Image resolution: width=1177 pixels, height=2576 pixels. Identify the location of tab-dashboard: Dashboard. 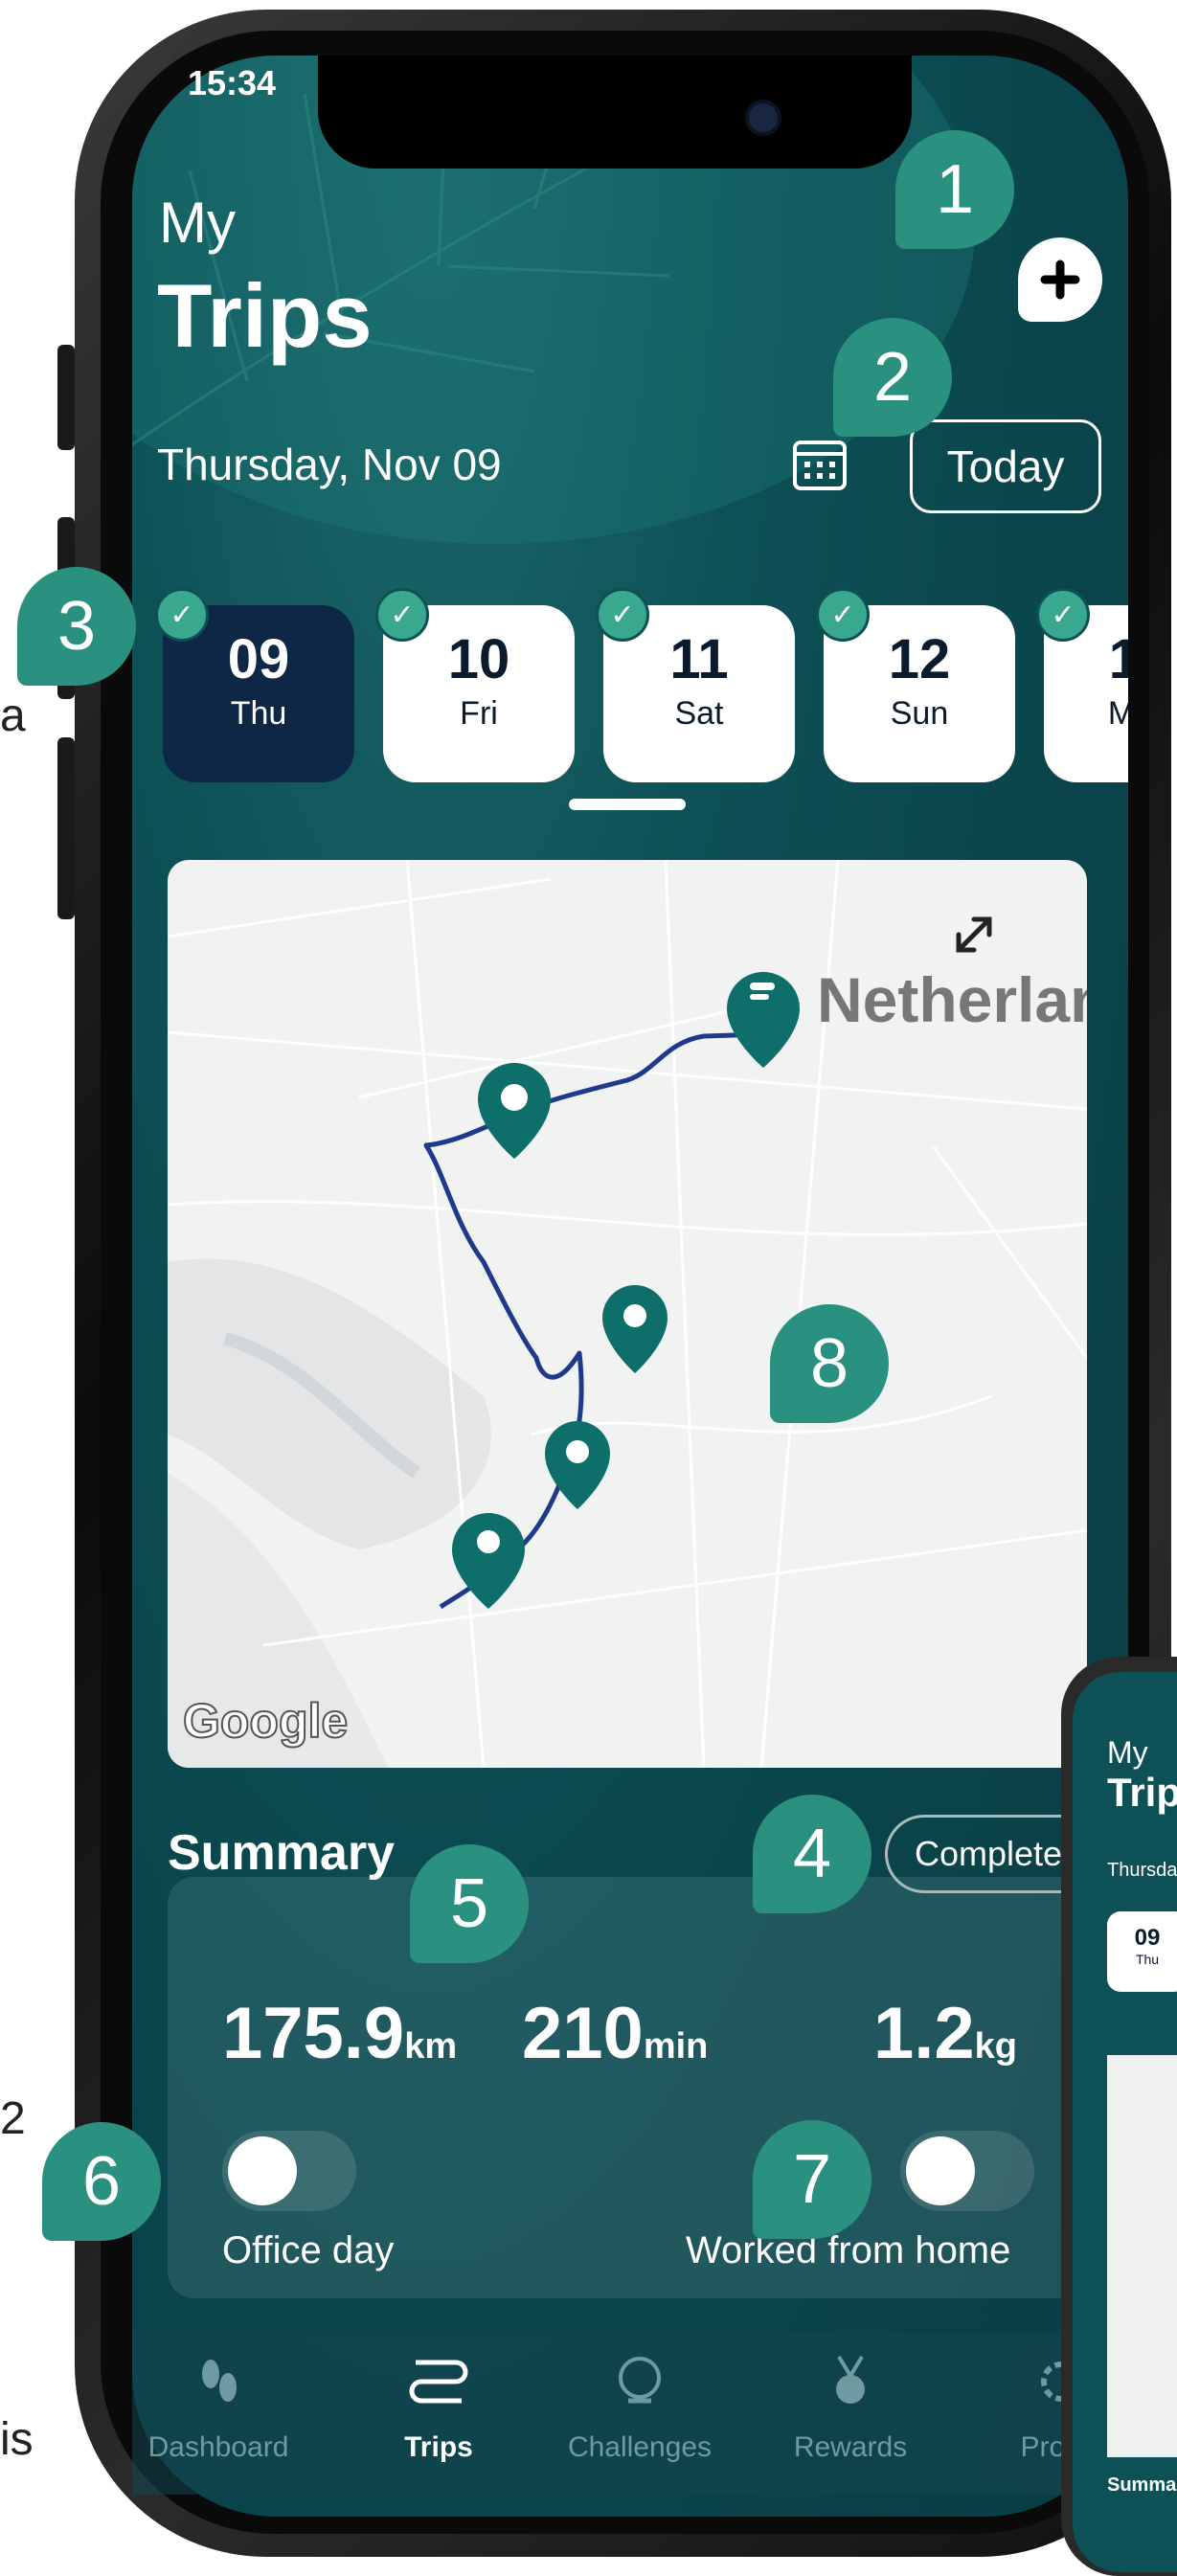
(218, 2408).